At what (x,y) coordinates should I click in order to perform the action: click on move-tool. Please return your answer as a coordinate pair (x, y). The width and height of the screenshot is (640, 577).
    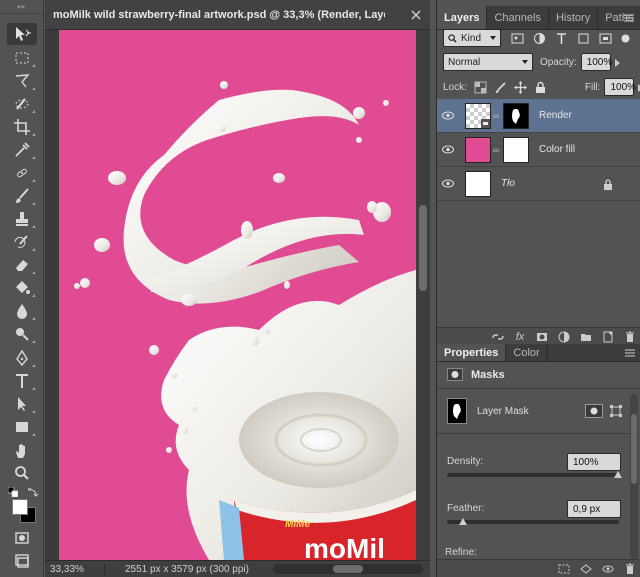
    Looking at the image, I should click on (22, 34).